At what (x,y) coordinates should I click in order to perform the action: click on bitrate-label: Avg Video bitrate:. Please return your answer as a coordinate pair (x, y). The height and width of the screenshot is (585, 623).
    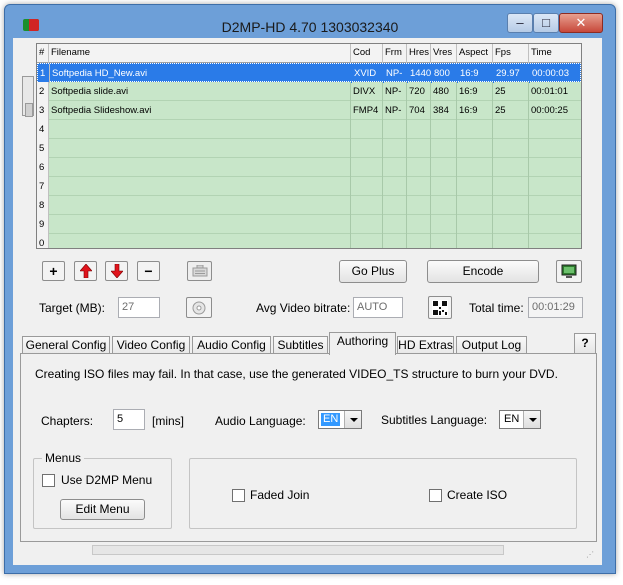
    Looking at the image, I should click on (303, 308).